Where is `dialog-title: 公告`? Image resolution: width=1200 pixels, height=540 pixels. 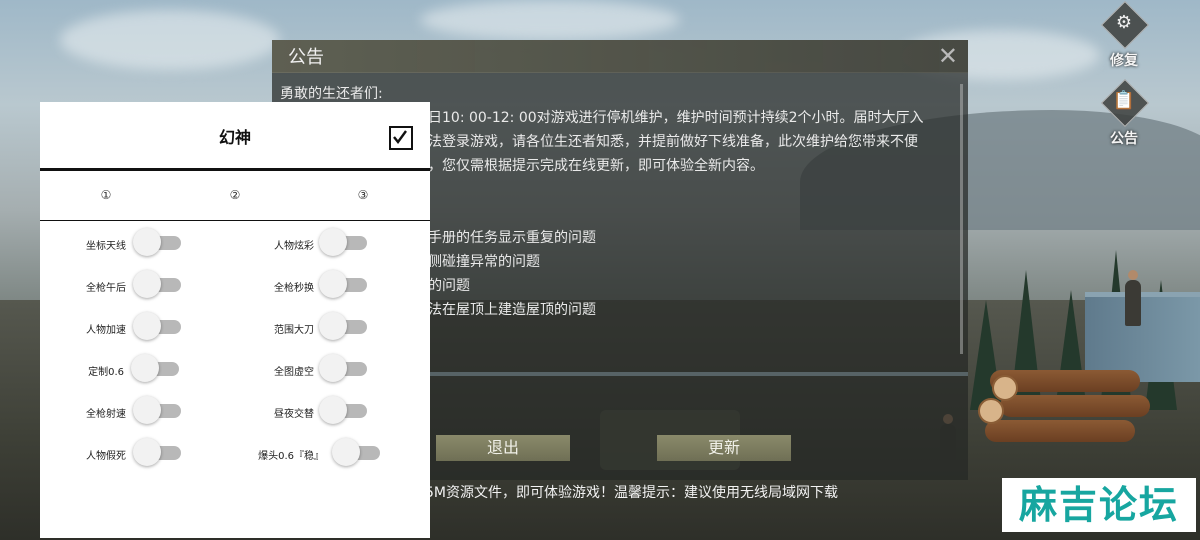
dialog-title: 公告 is located at coordinates (306, 57).